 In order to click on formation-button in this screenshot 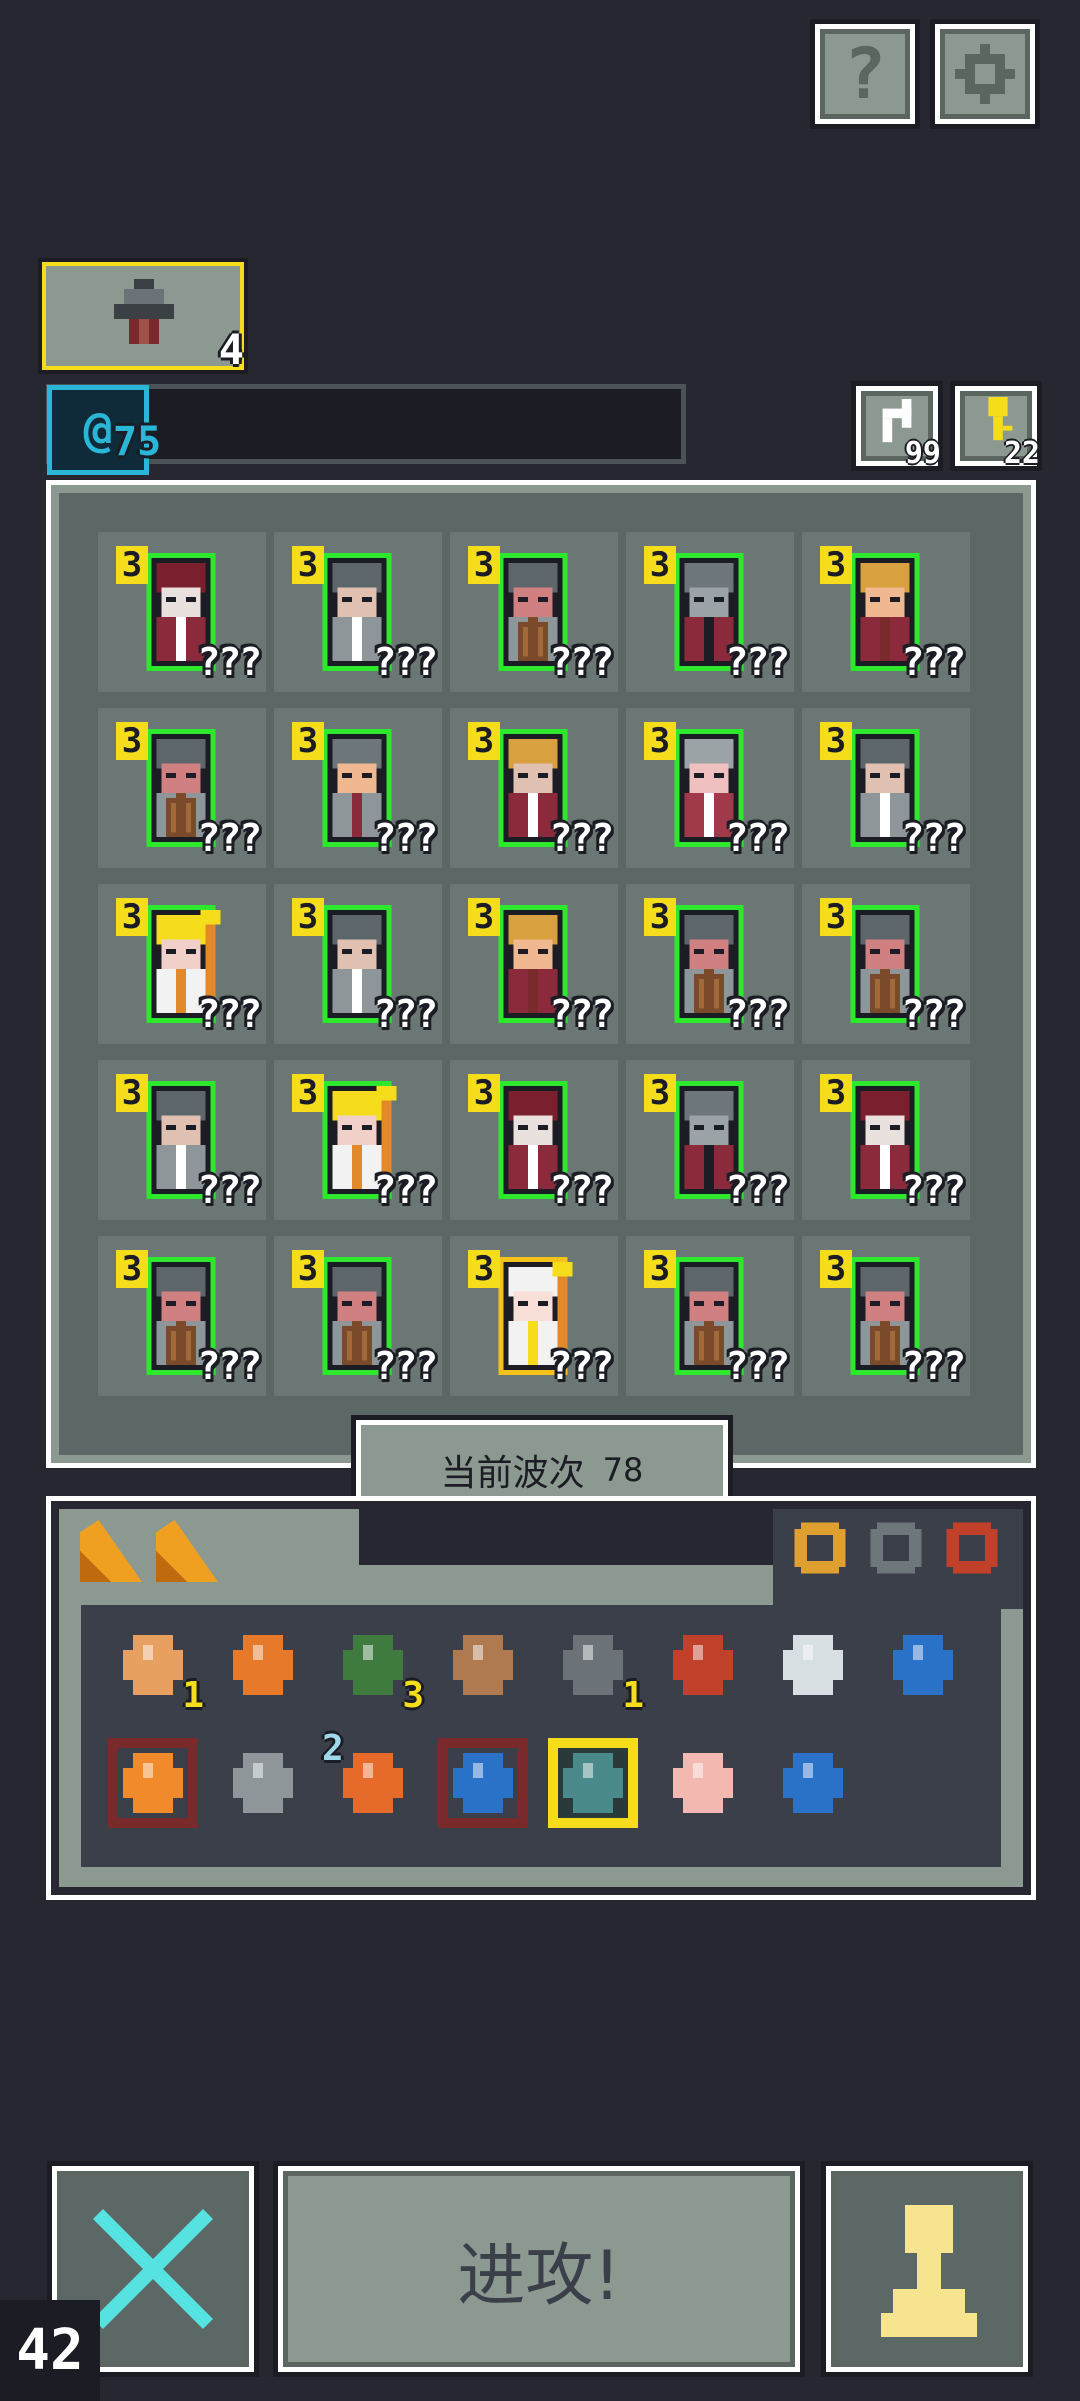, I will do `click(927, 2269)`.